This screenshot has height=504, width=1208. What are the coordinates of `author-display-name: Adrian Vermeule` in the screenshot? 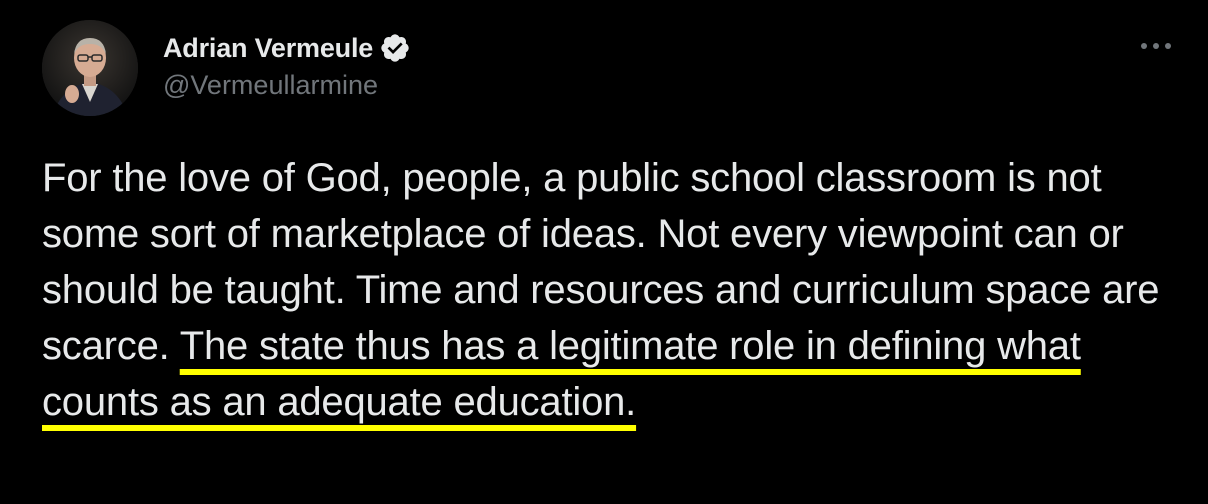 It's located at (268, 48).